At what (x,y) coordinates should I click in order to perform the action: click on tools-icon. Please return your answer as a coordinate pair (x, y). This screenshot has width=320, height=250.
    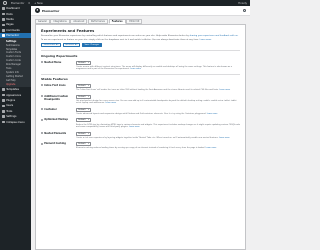
    Looking at the image, I should click on (3, 111).